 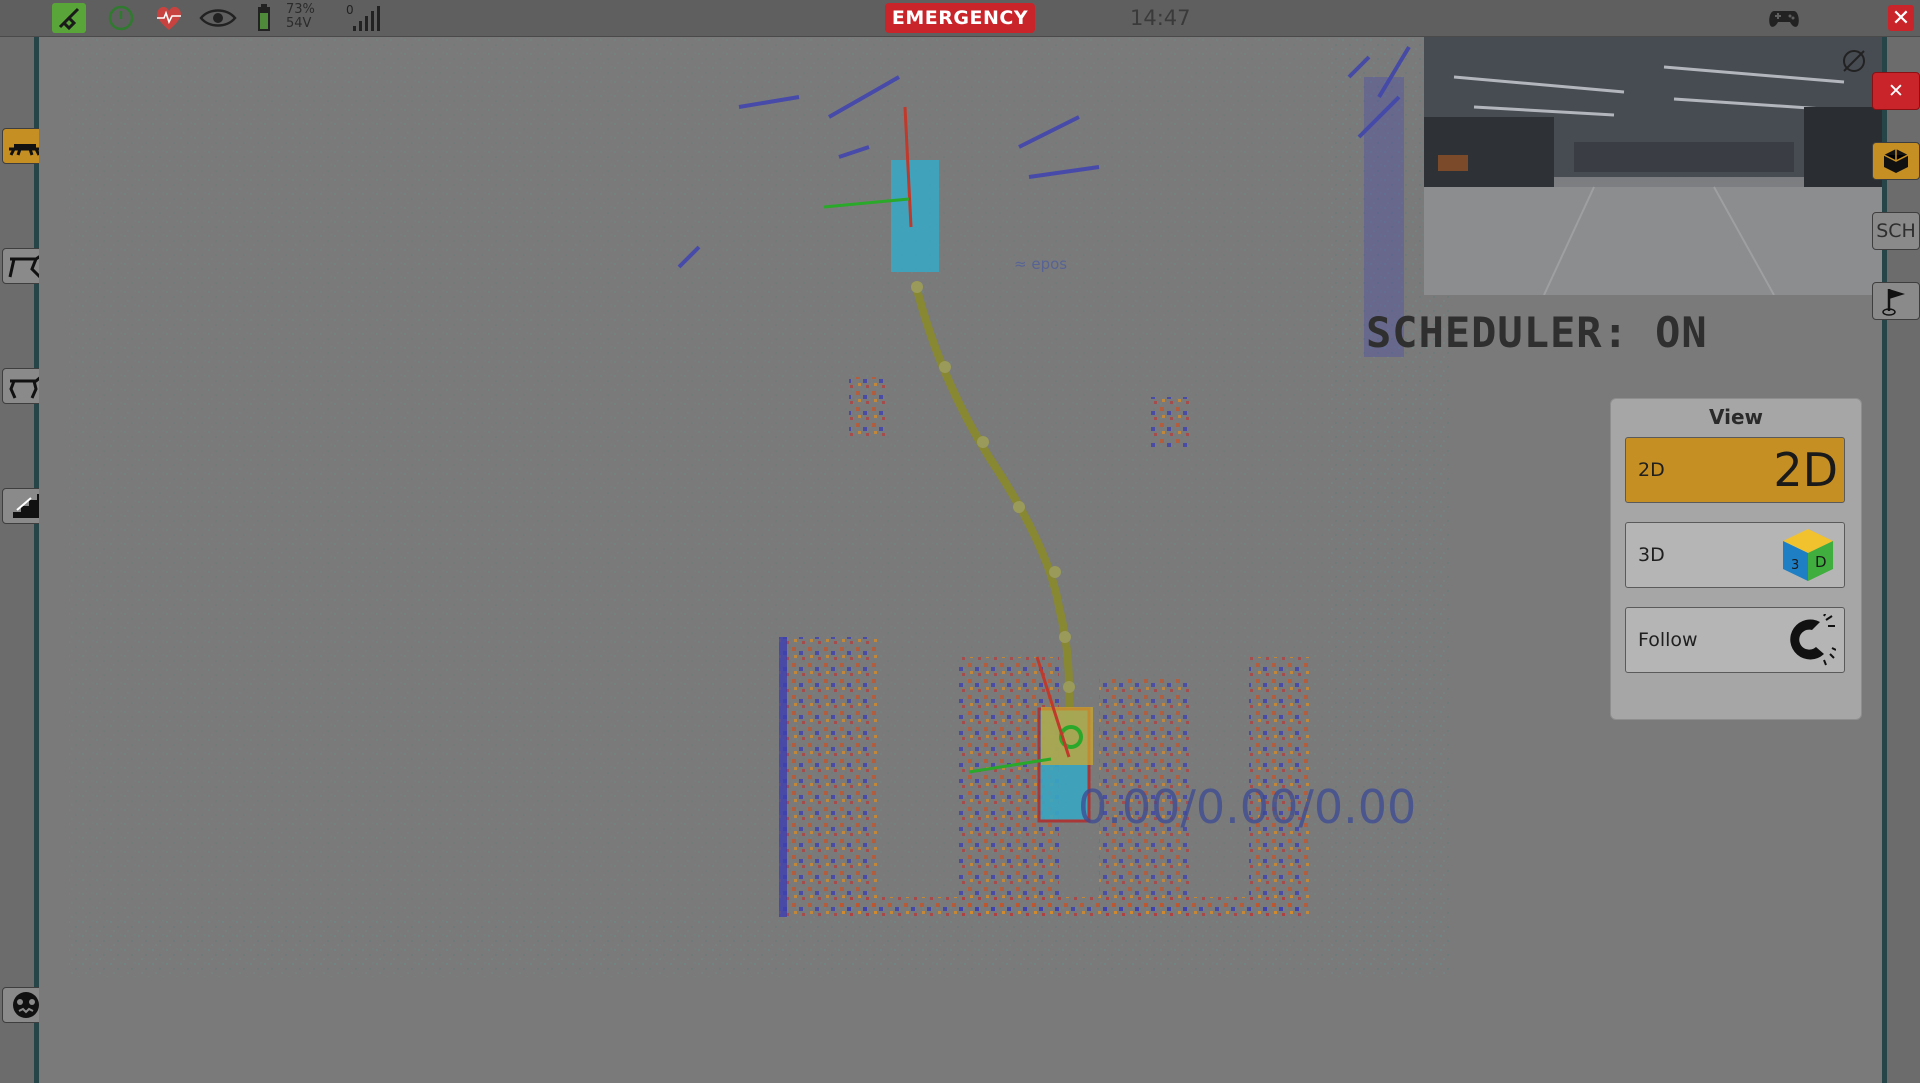 I want to click on view-panel: View 2D 2D 3D 3 D Follow, so click(x=1736, y=559).